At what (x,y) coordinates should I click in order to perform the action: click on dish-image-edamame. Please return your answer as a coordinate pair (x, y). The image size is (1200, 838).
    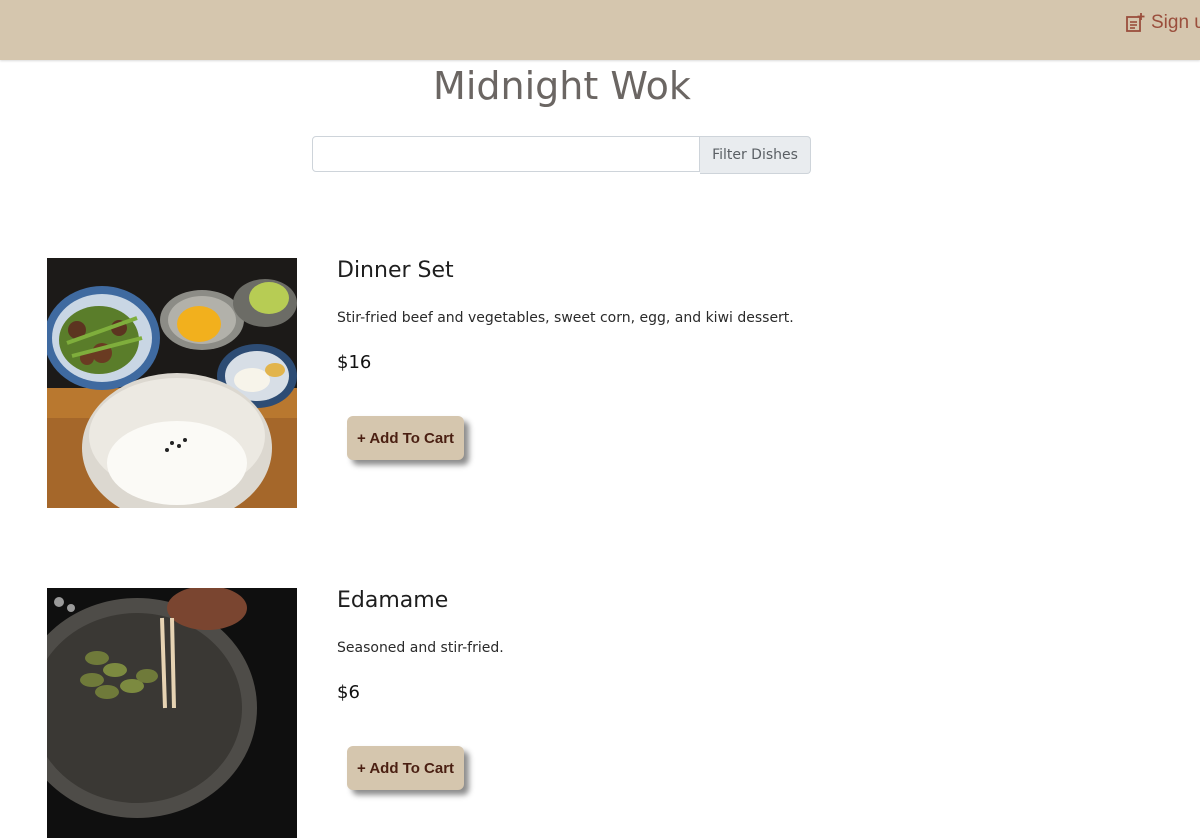
    Looking at the image, I should click on (172, 713).